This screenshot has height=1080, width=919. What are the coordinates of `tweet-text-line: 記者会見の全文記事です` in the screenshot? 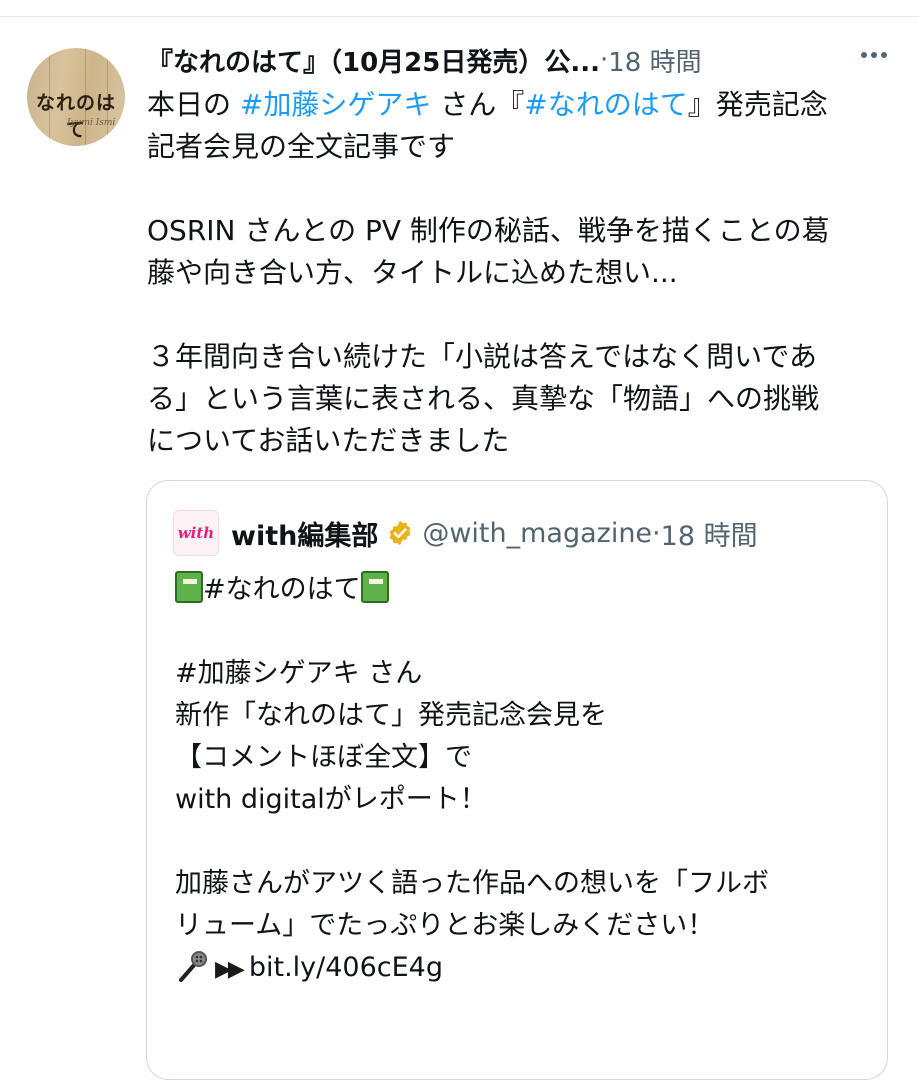 It's located at (527, 147).